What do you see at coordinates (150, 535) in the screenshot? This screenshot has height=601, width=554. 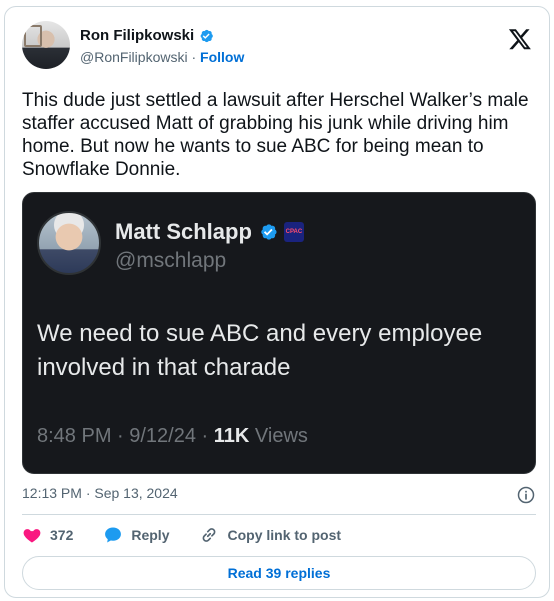 I see `reply-label: Reply` at bounding box center [150, 535].